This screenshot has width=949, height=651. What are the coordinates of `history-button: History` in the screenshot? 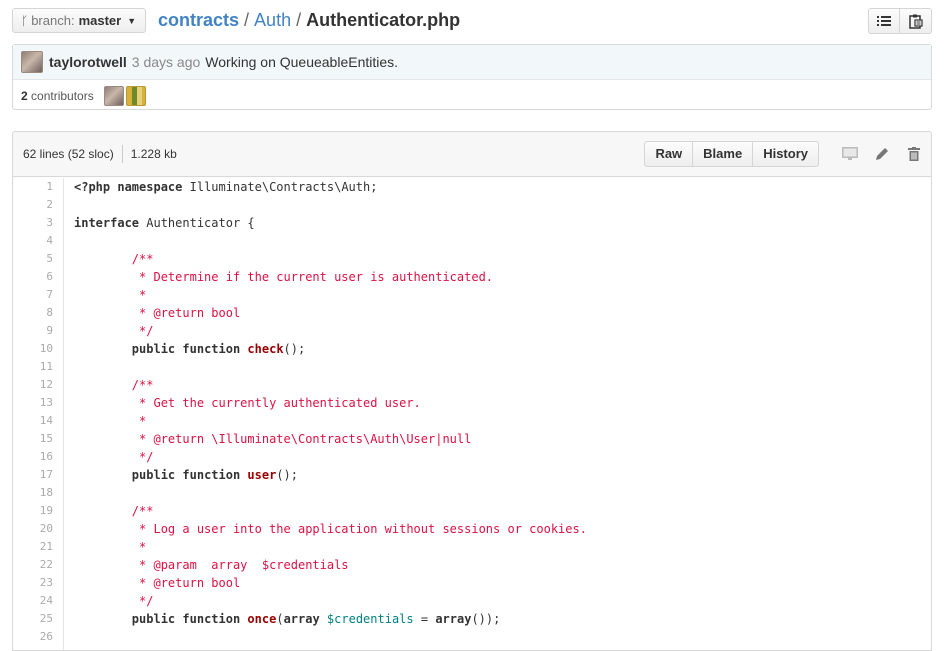 It's located at (786, 154).